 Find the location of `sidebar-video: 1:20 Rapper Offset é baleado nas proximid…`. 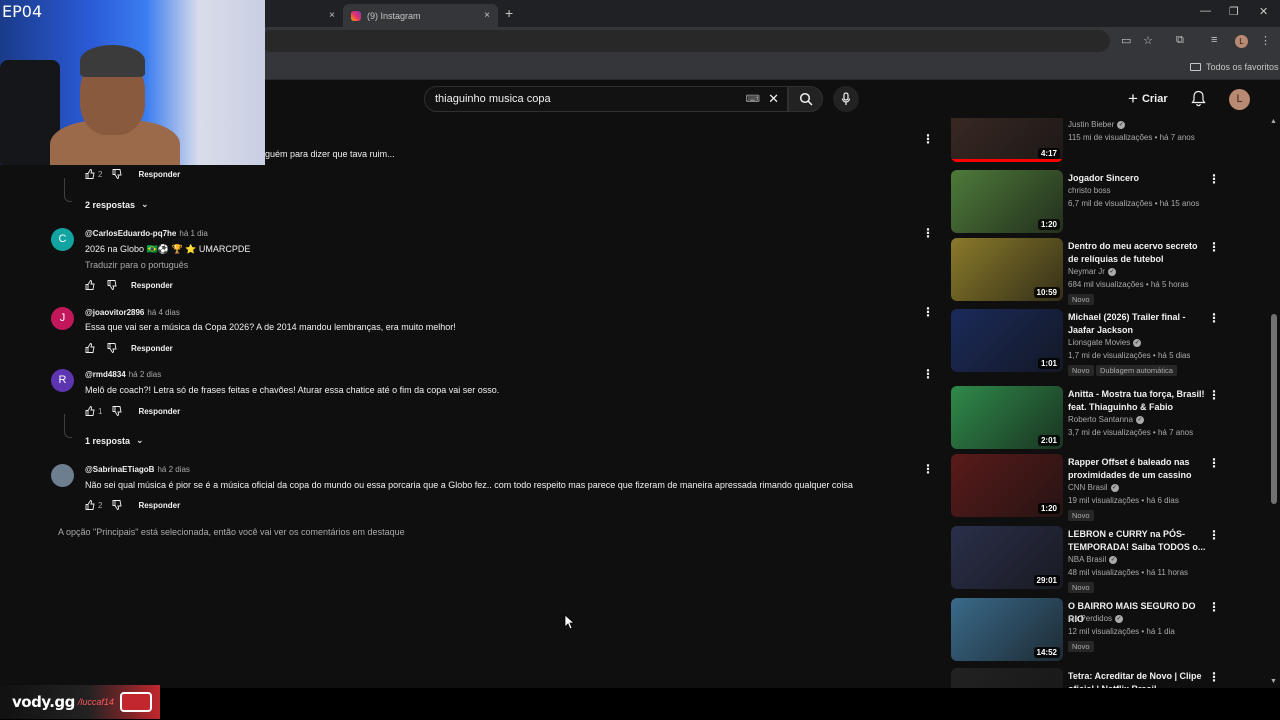

sidebar-video: 1:20 Rapper Offset é baleado nas proximid… is located at coordinates (1085, 487).